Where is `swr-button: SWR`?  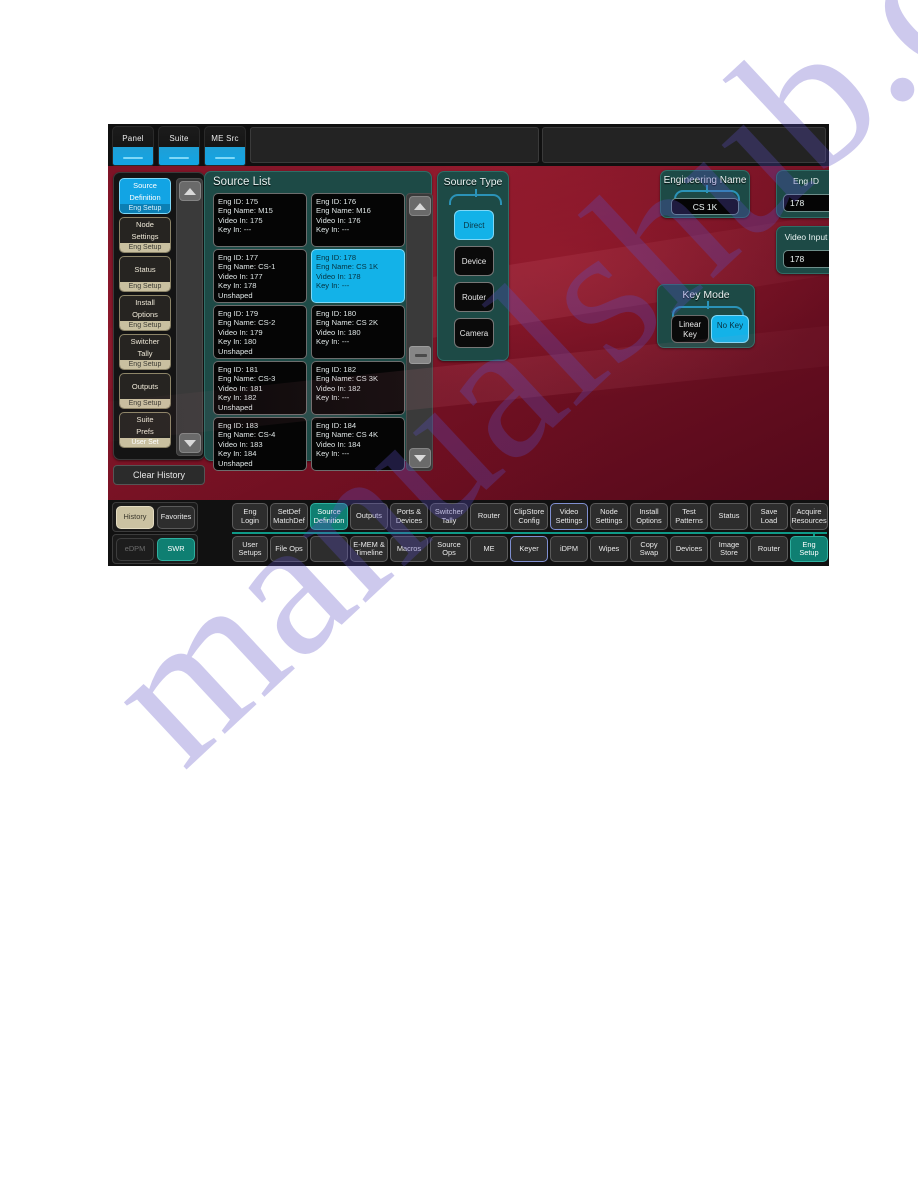 swr-button: SWR is located at coordinates (176, 549).